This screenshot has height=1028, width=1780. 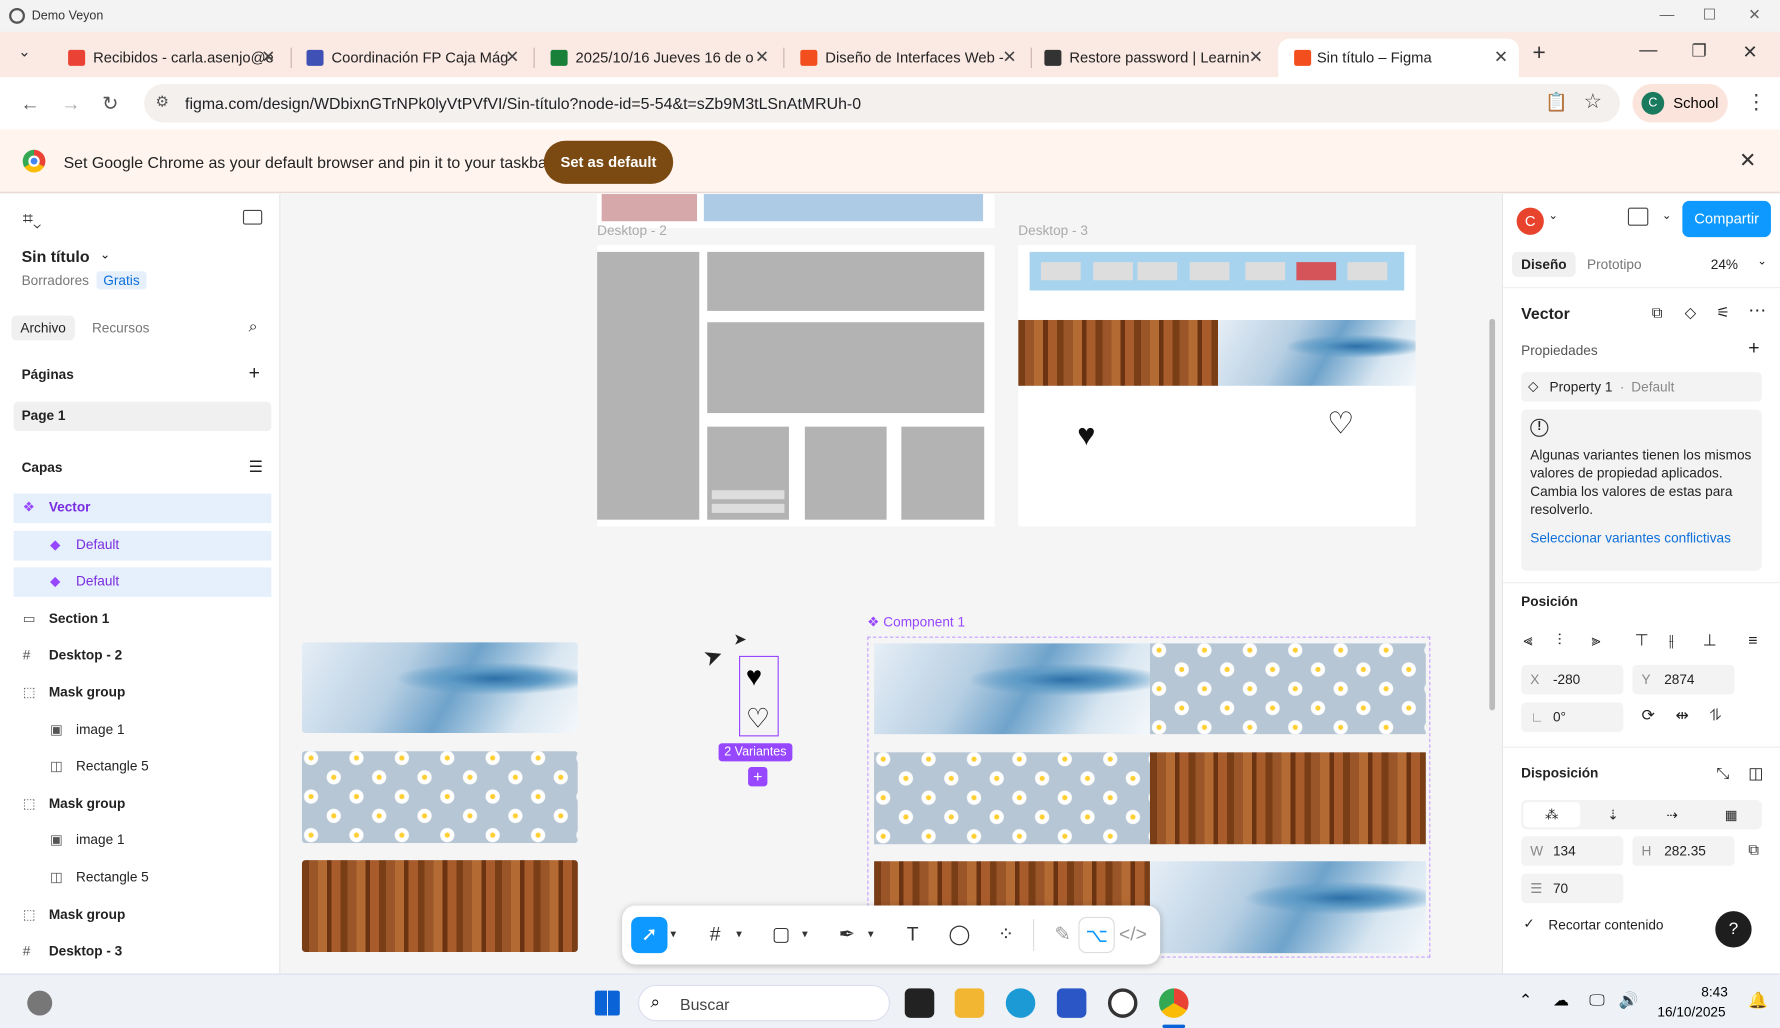 What do you see at coordinates (1757, 311) in the screenshot?
I see `more-icon: ⋯` at bounding box center [1757, 311].